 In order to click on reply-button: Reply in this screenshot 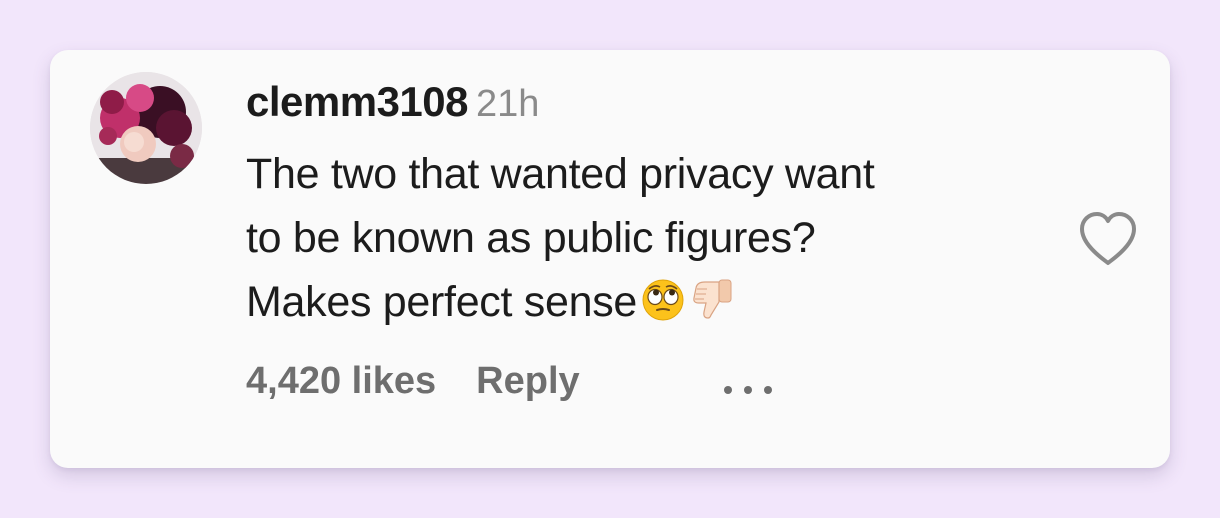, I will do `click(527, 381)`.